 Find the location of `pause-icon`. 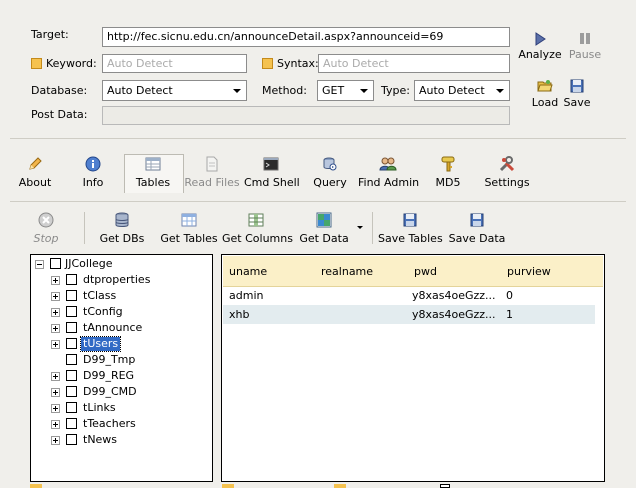

pause-icon is located at coordinates (585, 38).